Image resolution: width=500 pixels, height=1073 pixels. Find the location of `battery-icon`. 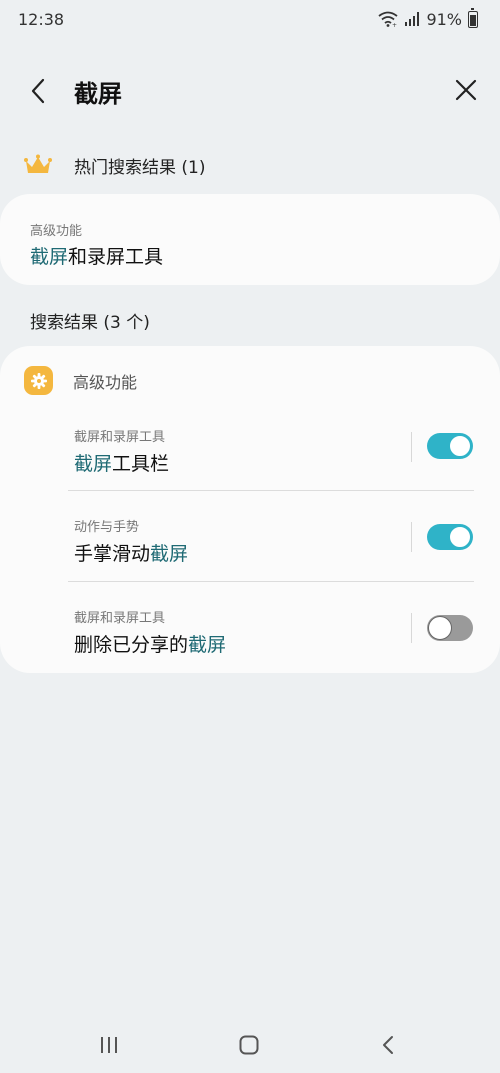

battery-icon is located at coordinates (473, 17).